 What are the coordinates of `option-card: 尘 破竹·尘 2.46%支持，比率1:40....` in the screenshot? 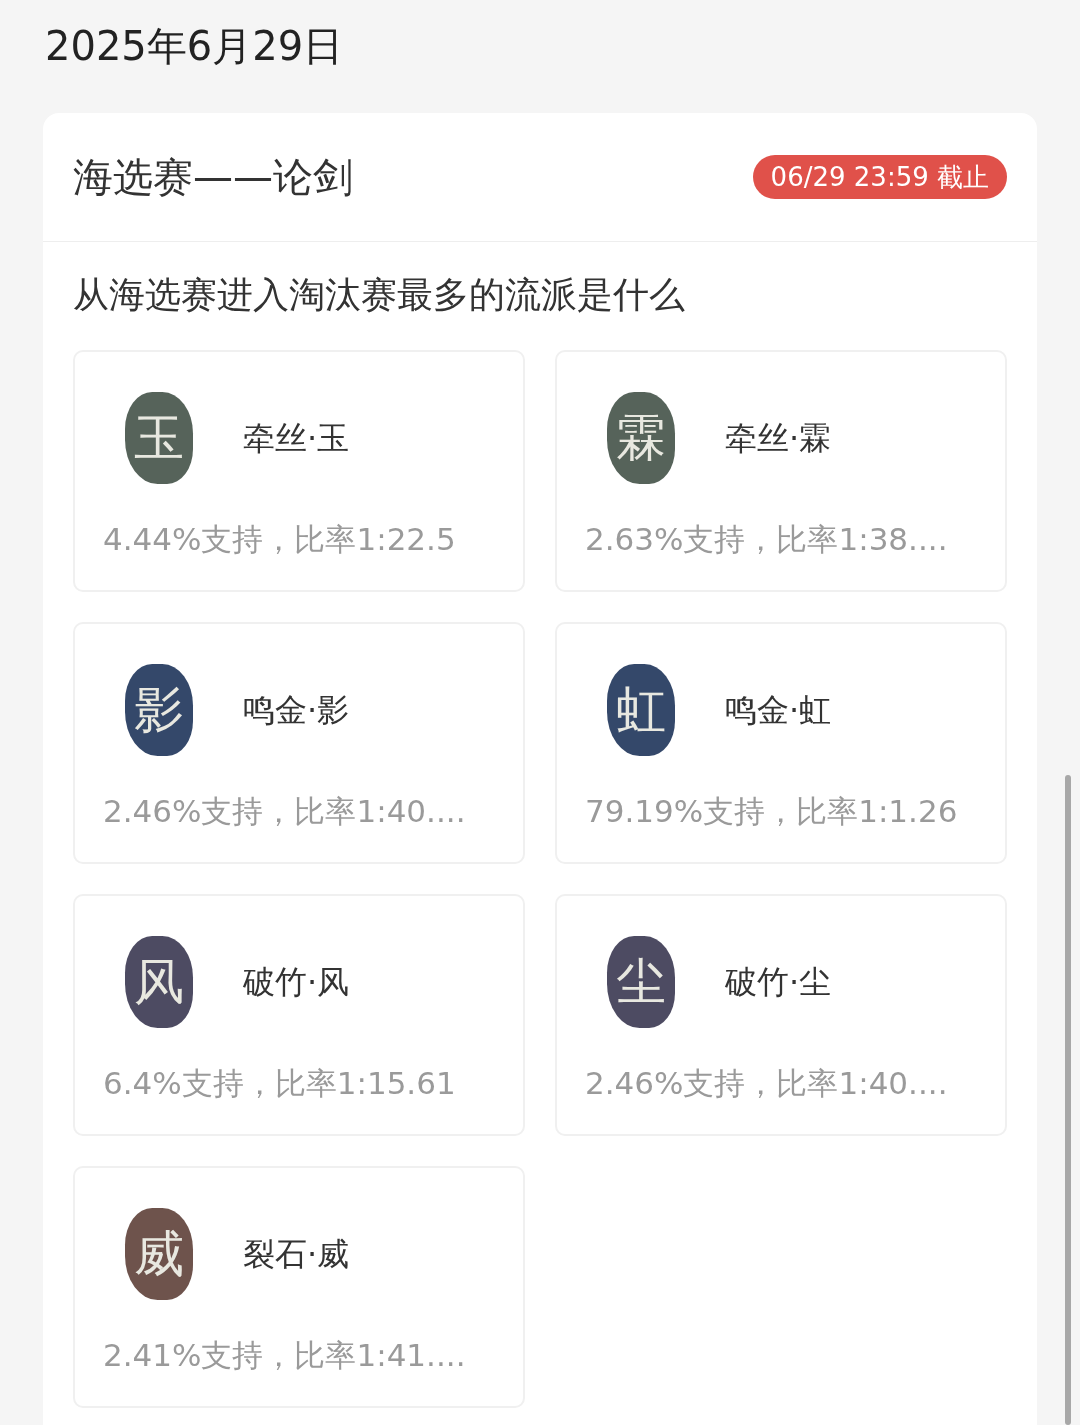 It's located at (781, 1015).